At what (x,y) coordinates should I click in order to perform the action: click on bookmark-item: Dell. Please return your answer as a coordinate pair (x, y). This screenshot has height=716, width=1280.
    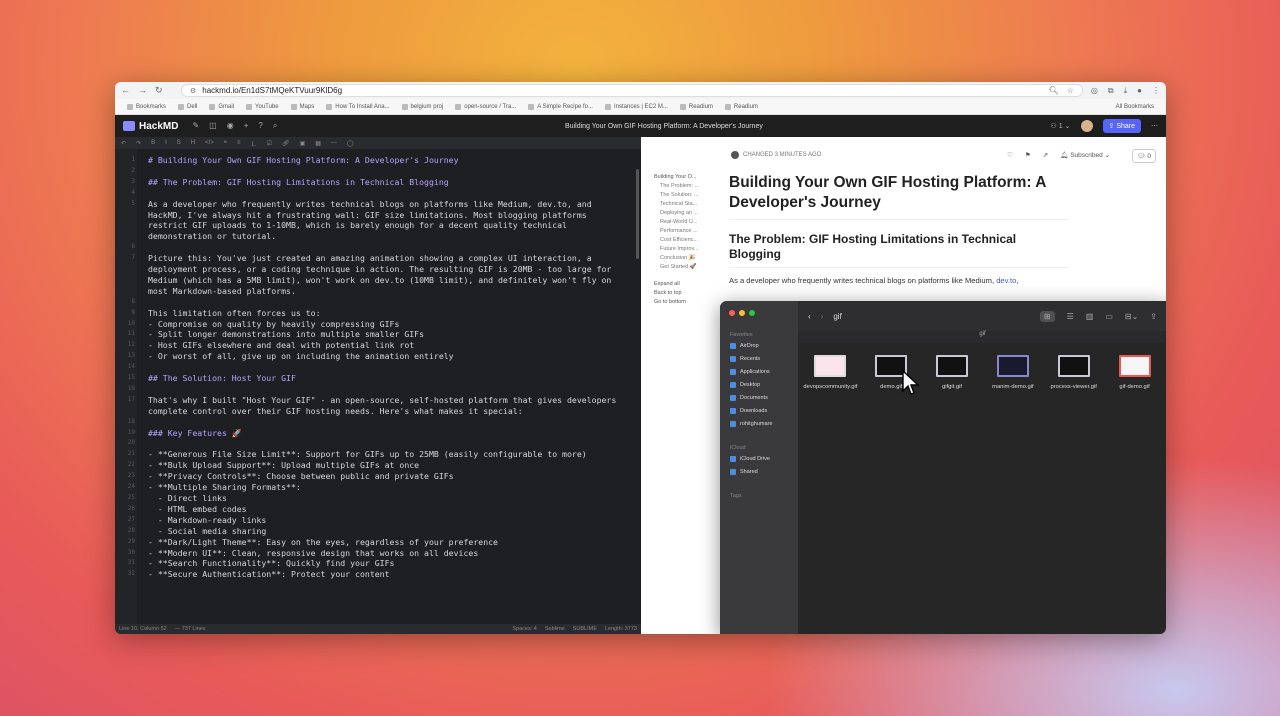
    Looking at the image, I should click on (187, 106).